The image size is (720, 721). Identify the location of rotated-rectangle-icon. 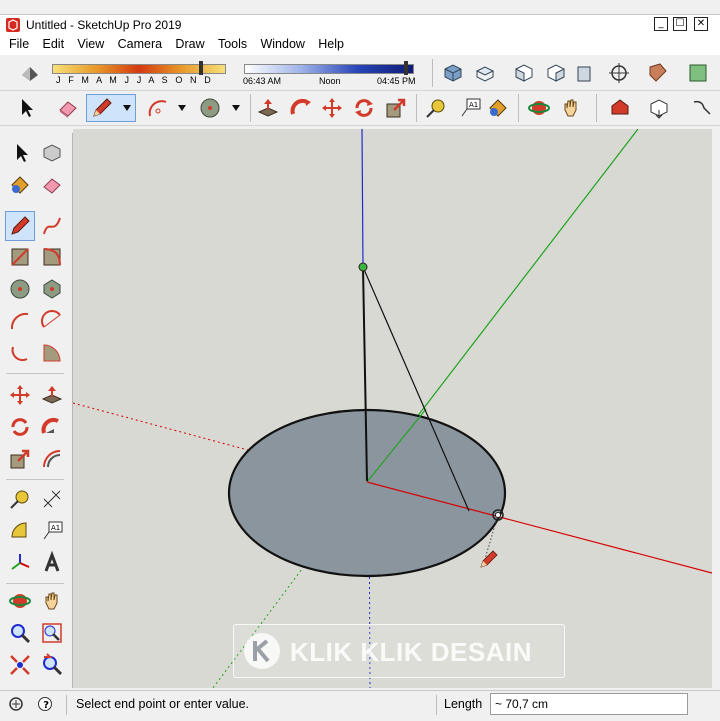
(52, 257).